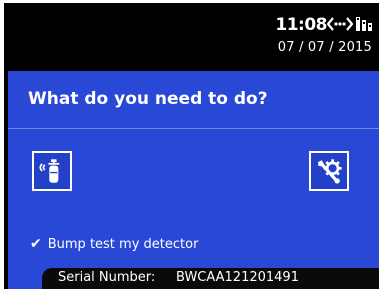 This screenshot has width=385, height=292. I want to click on settings-button, so click(329, 171).